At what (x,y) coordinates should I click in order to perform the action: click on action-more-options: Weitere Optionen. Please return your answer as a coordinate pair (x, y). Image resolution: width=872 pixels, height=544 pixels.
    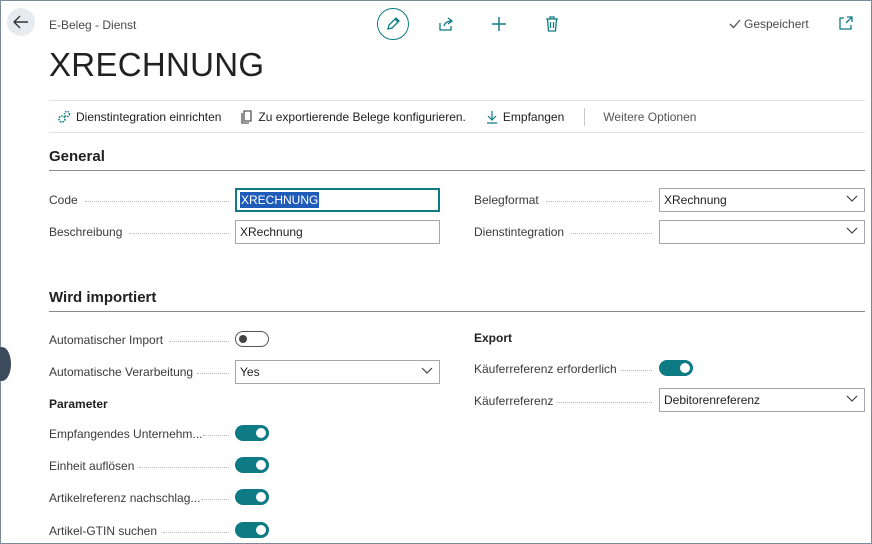
    Looking at the image, I should click on (649, 117).